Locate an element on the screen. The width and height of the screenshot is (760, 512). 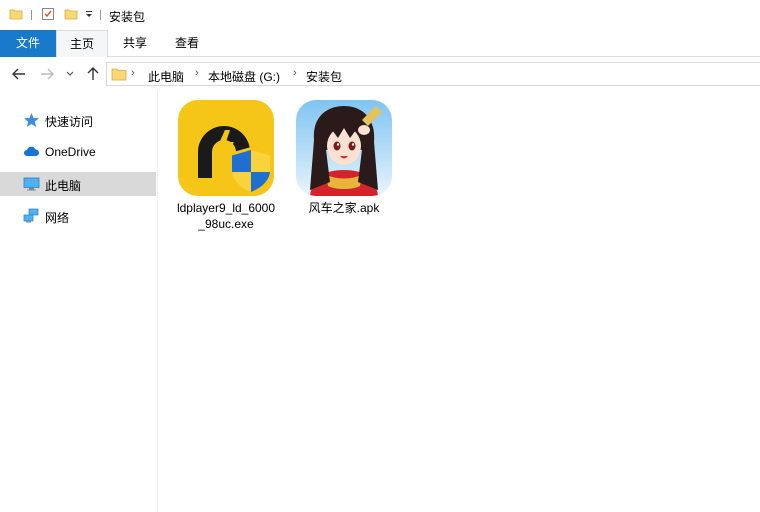
breadcrumb-current-folder: 安装包 is located at coordinates (324, 76).